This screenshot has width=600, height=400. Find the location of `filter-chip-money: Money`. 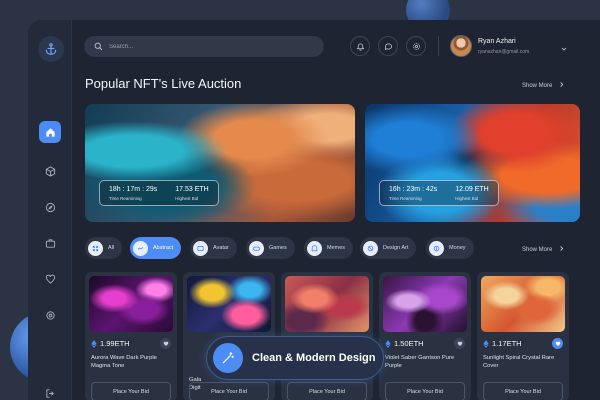

filter-chip-money: Money is located at coordinates (450, 248).